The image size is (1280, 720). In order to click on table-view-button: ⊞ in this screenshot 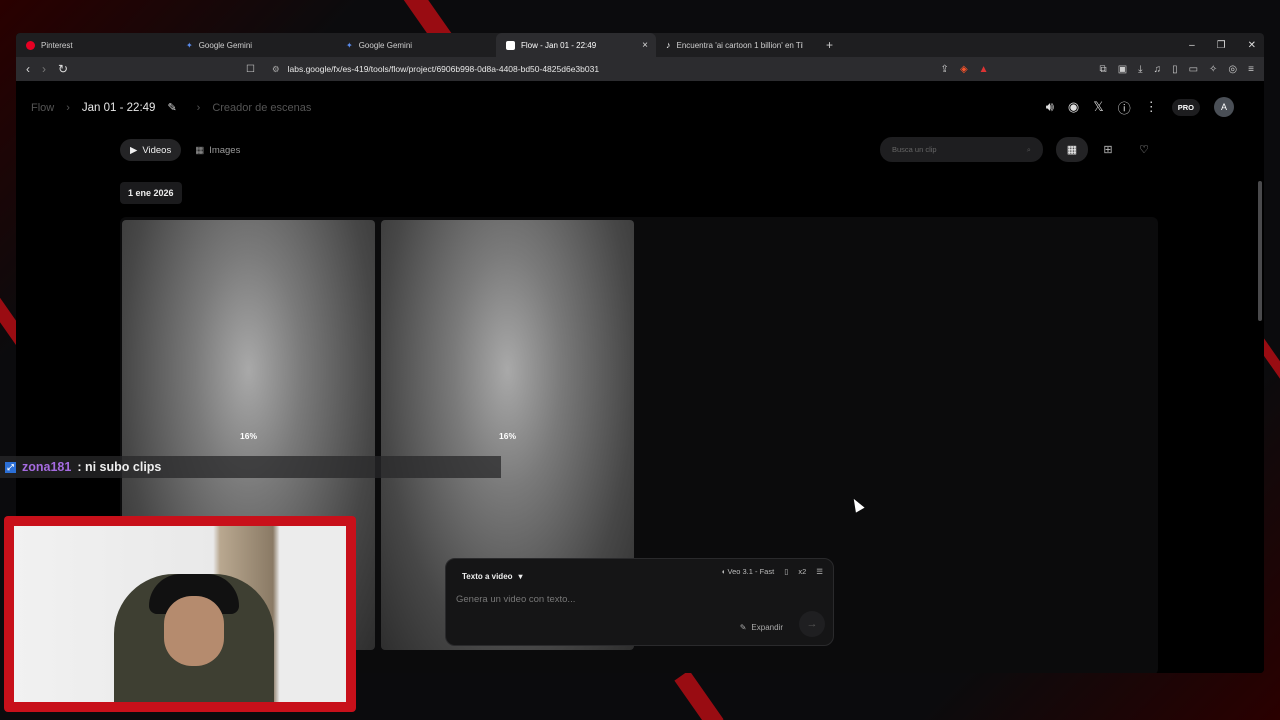, I will do `click(1108, 149)`.